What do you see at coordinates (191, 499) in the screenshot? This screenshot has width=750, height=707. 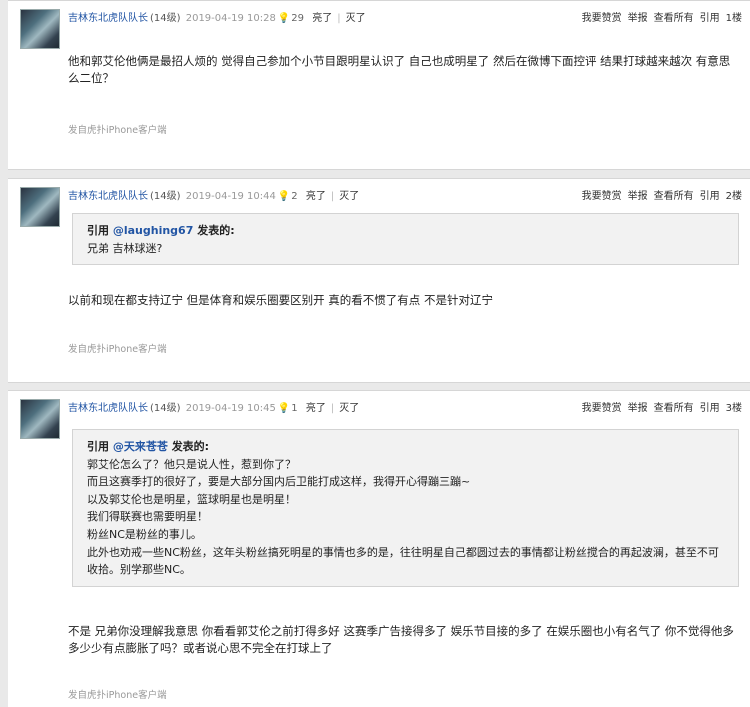 I see `quote-line: 以及郭艾伦也是明星，篮球明星也是明星！` at bounding box center [191, 499].